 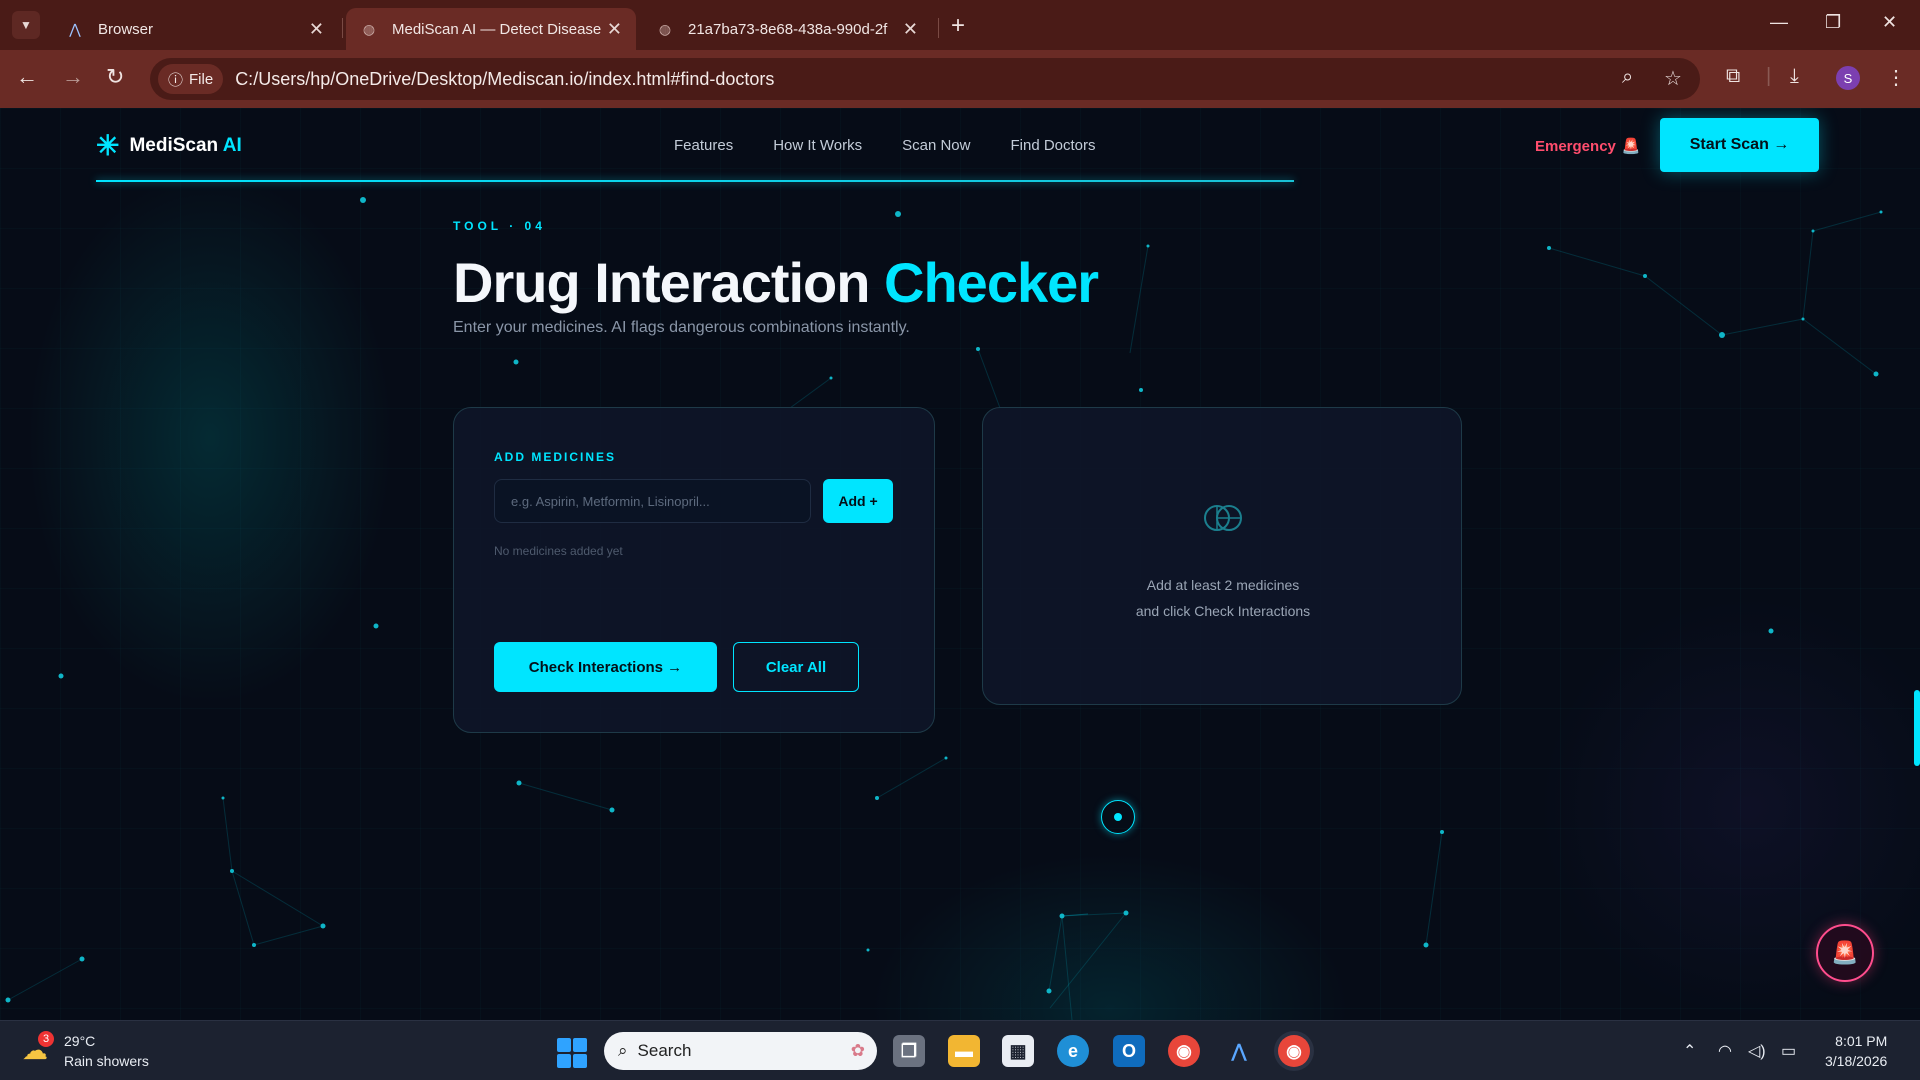 I want to click on extensions-icon: ⧉, so click(x=1733, y=76).